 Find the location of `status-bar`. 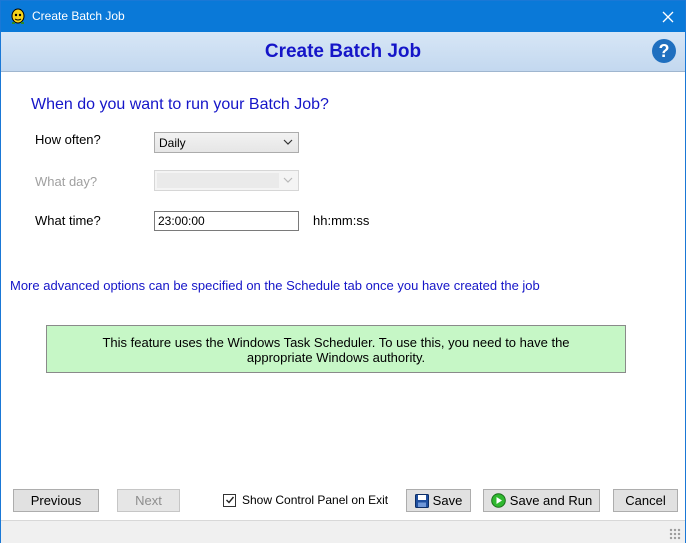

status-bar is located at coordinates (343, 532).